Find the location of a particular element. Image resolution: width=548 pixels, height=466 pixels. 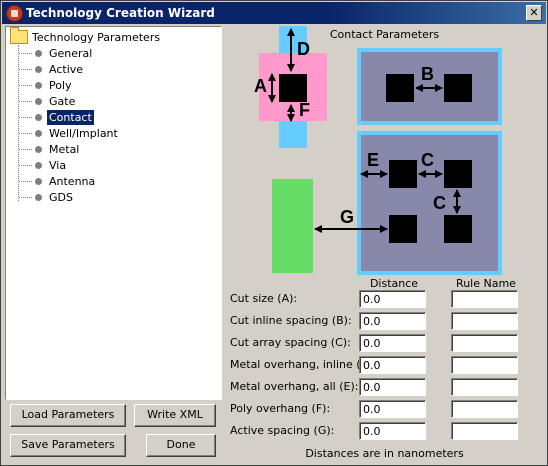

save-parameters-button: Save Parameters is located at coordinates (68, 445).